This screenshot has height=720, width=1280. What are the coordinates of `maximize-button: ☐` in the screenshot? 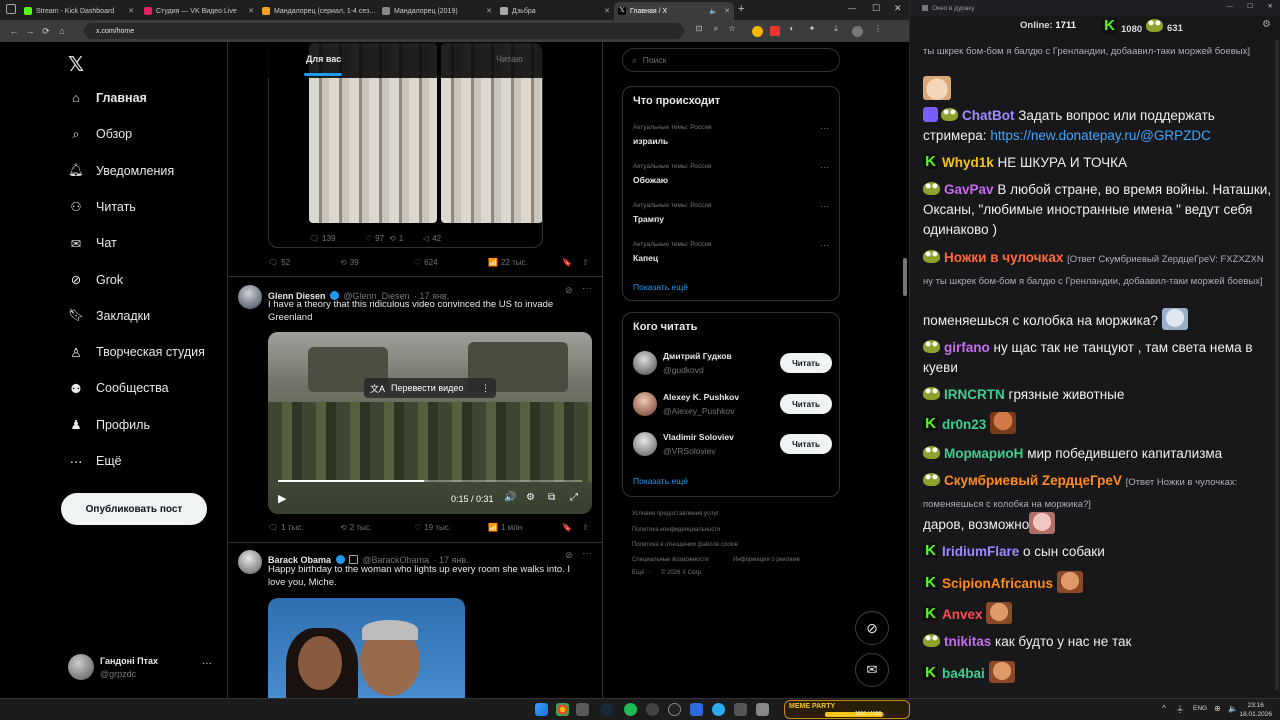 It's located at (876, 8).